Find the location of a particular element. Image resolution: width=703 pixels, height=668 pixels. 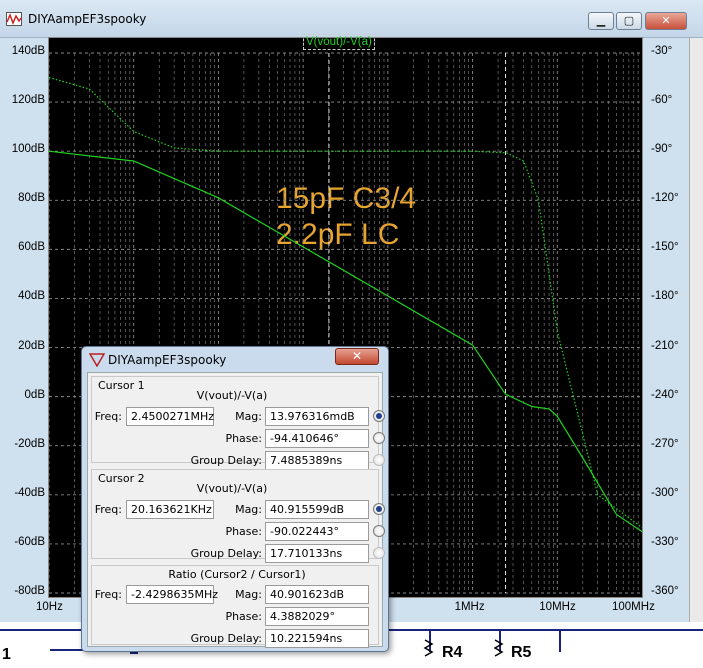

cursor1-freq-label: Freq: is located at coordinates (108, 416).